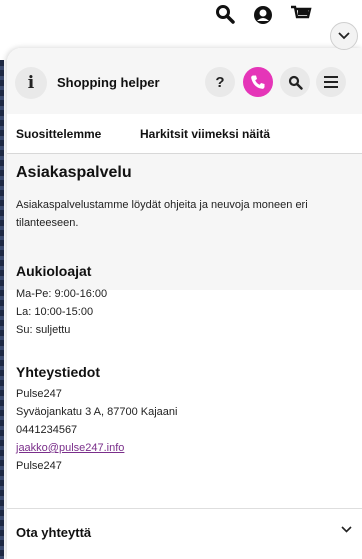 Image resolution: width=362 pixels, height=559 pixels. What do you see at coordinates (58, 372) in the screenshot?
I see `contact-info-title: Yhteystiedot` at bounding box center [58, 372].